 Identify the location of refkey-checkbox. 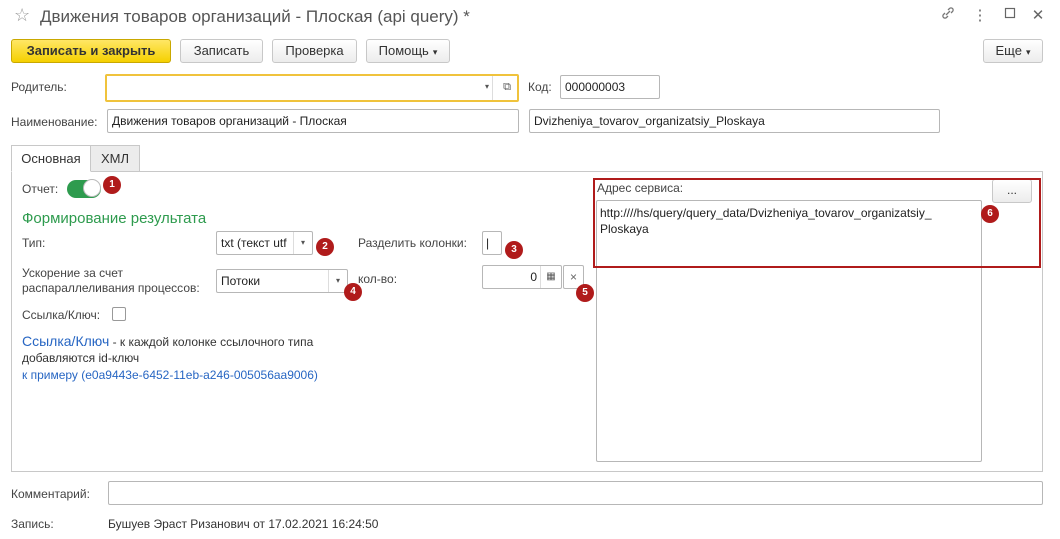
(119, 314).